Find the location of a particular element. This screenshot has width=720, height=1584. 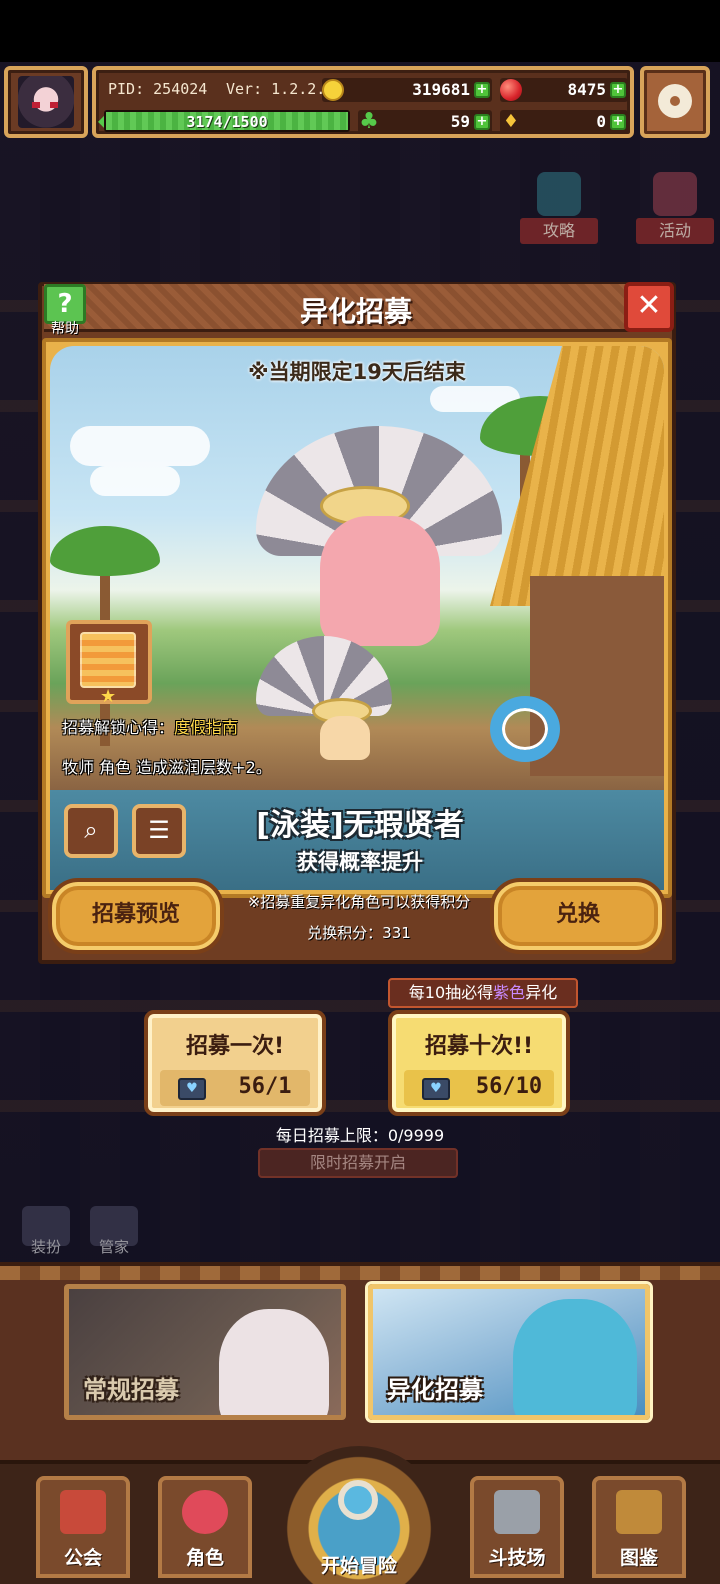

guarantee-color: 紫色 is located at coordinates (509, 992).